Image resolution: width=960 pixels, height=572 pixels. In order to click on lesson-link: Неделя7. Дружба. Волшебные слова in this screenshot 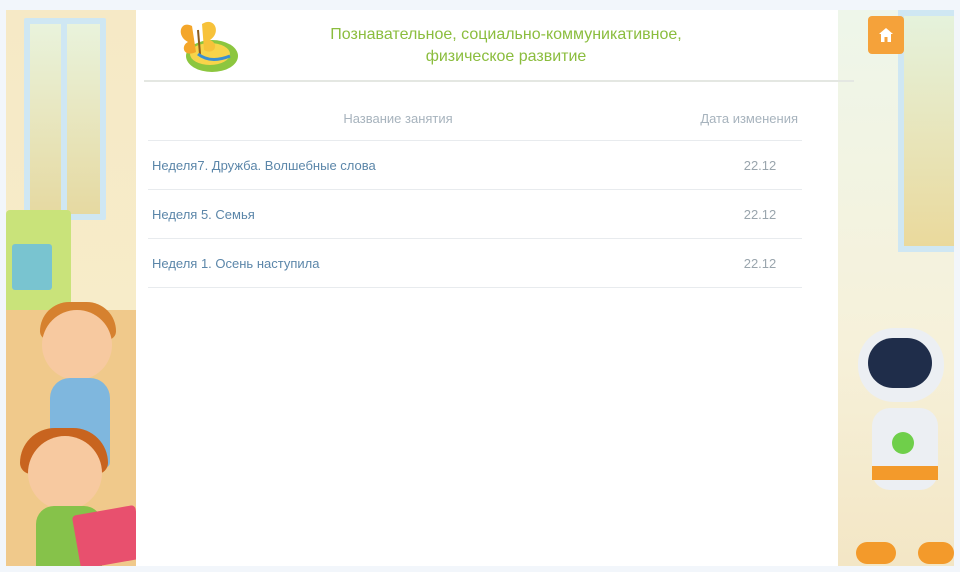, I will do `click(398, 165)`.